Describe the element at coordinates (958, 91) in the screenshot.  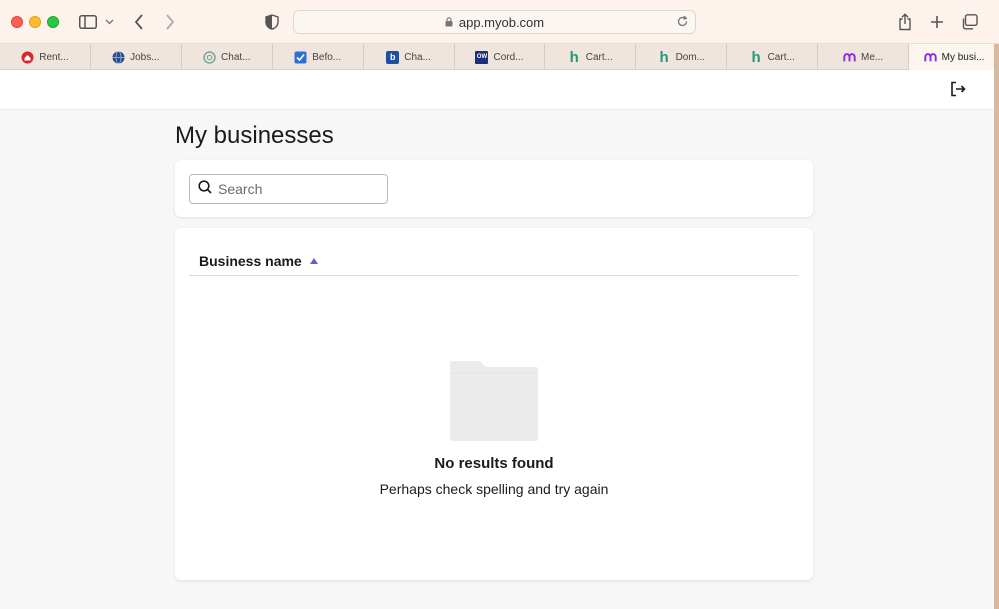
I see `logout-icon` at that location.